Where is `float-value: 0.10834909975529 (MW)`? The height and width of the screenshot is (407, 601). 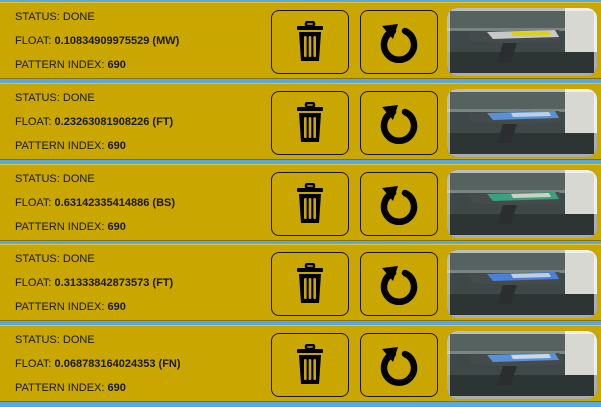 float-value: 0.10834909975529 (MW) is located at coordinates (117, 41).